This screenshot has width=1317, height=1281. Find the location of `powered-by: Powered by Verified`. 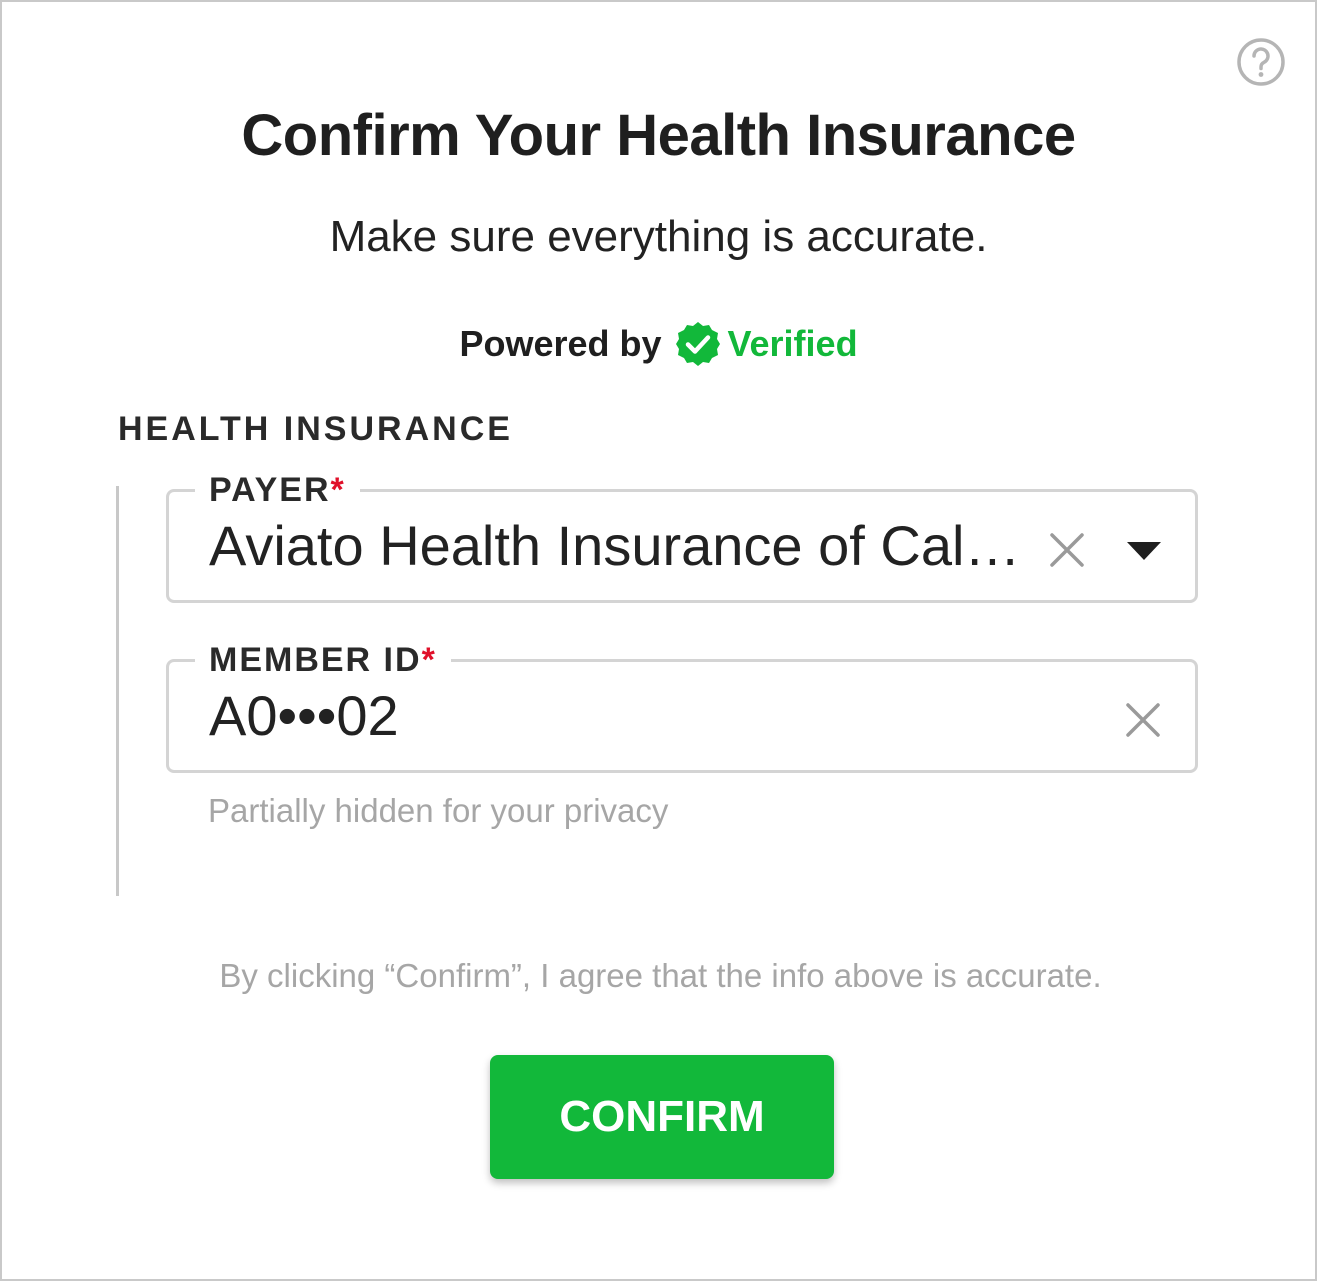

powered-by: Powered by Verified is located at coordinates (658, 344).